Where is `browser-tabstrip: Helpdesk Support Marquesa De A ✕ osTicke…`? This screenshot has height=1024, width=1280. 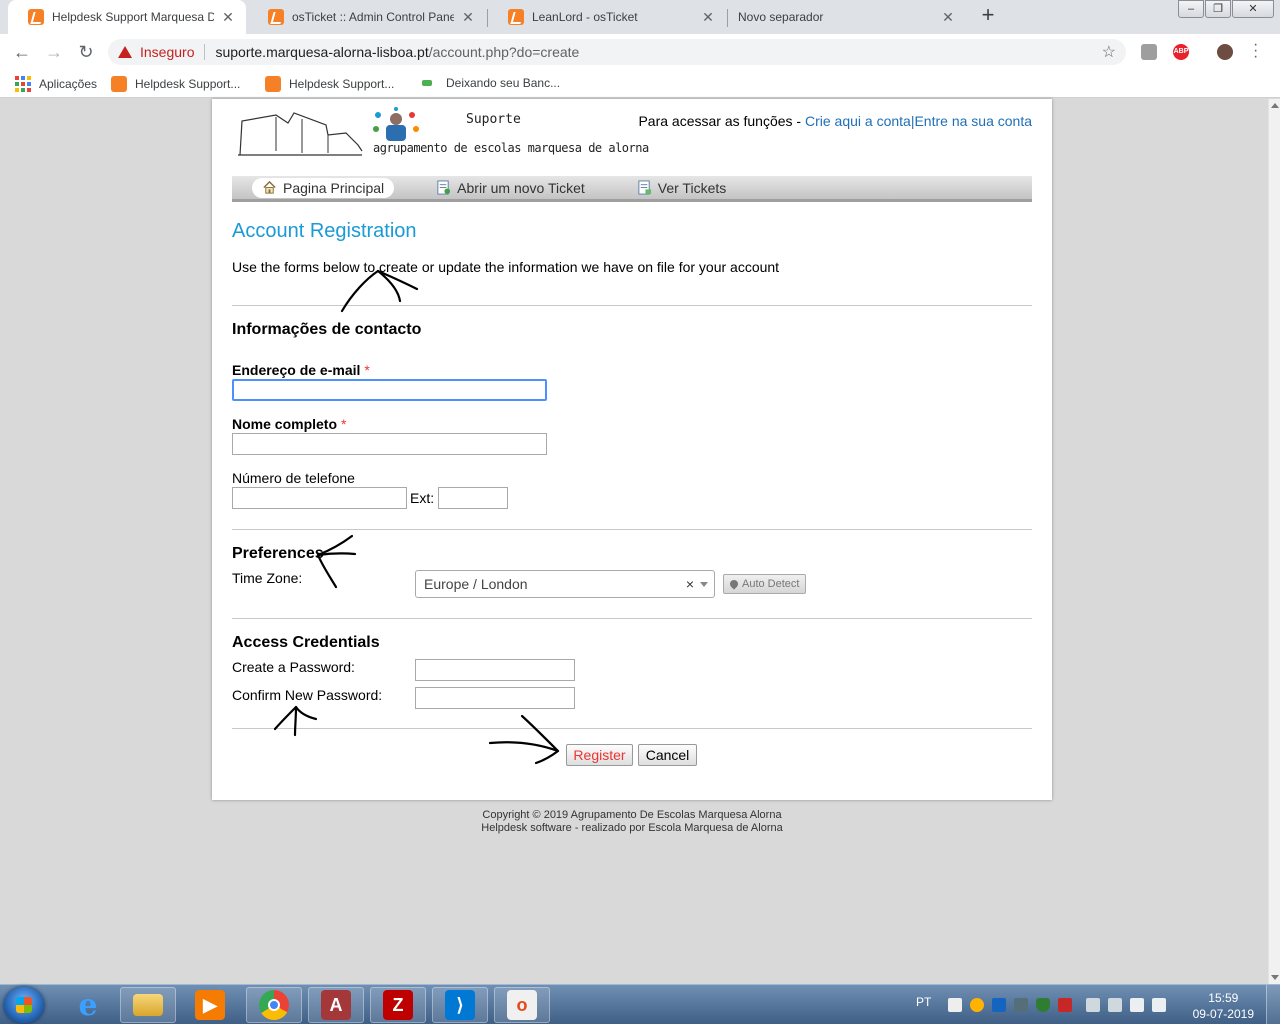 browser-tabstrip: Helpdesk Support Marquesa De A ✕ osTicke… is located at coordinates (640, 17).